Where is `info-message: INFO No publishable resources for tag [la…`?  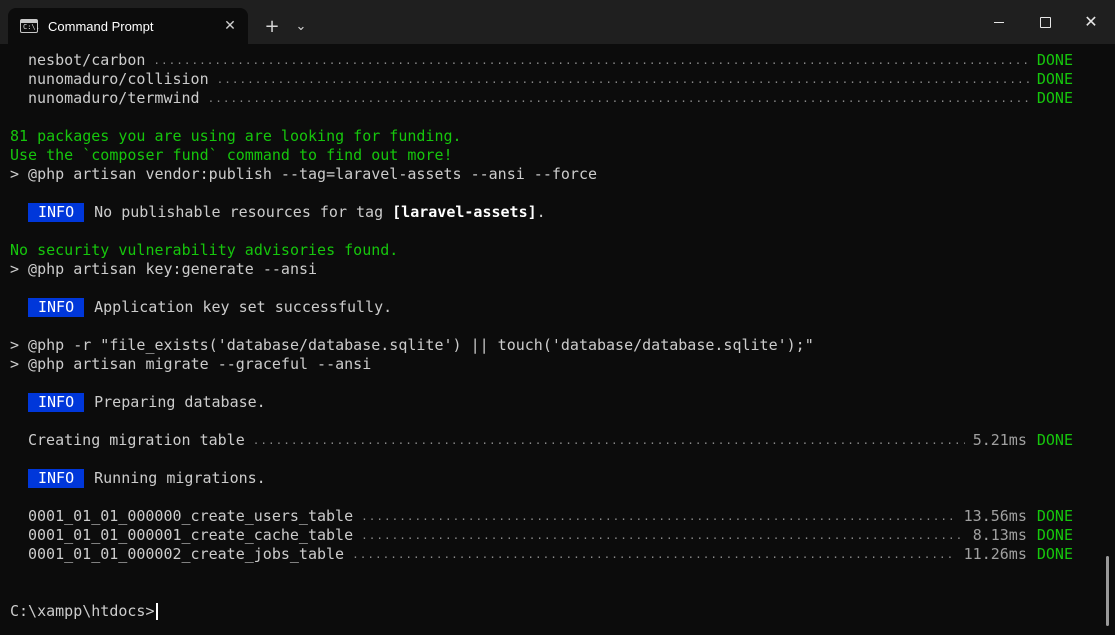 info-message: INFO No publishable resources for tag [la… is located at coordinates (550, 212).